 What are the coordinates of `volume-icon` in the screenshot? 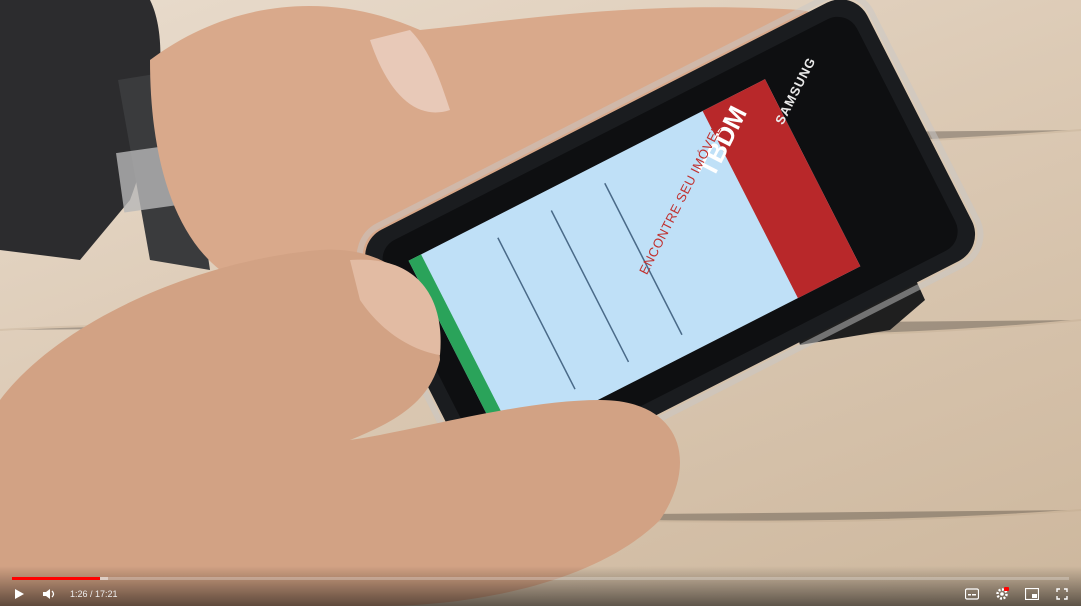 It's located at (49, 594).